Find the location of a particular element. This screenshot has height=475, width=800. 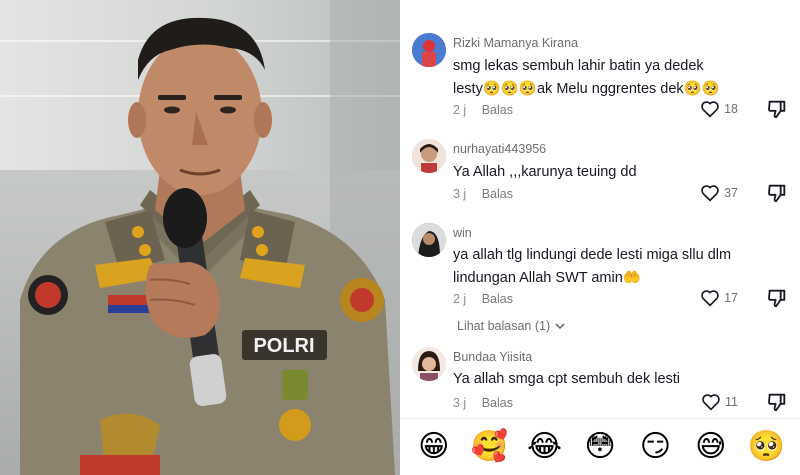

comment-text: Ya Allah ,,,karunya teuing dd is located at coordinates (603, 172).